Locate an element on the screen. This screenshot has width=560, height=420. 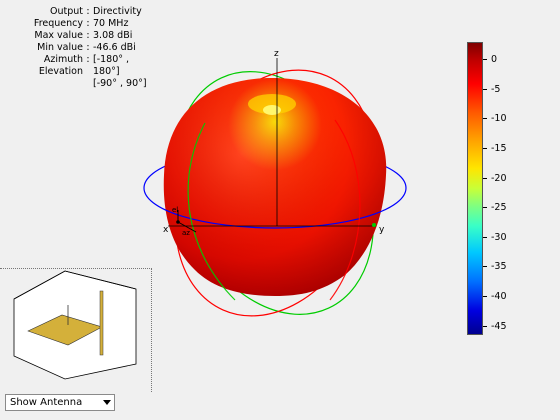
chevron-down-icon is located at coordinates (107, 402).